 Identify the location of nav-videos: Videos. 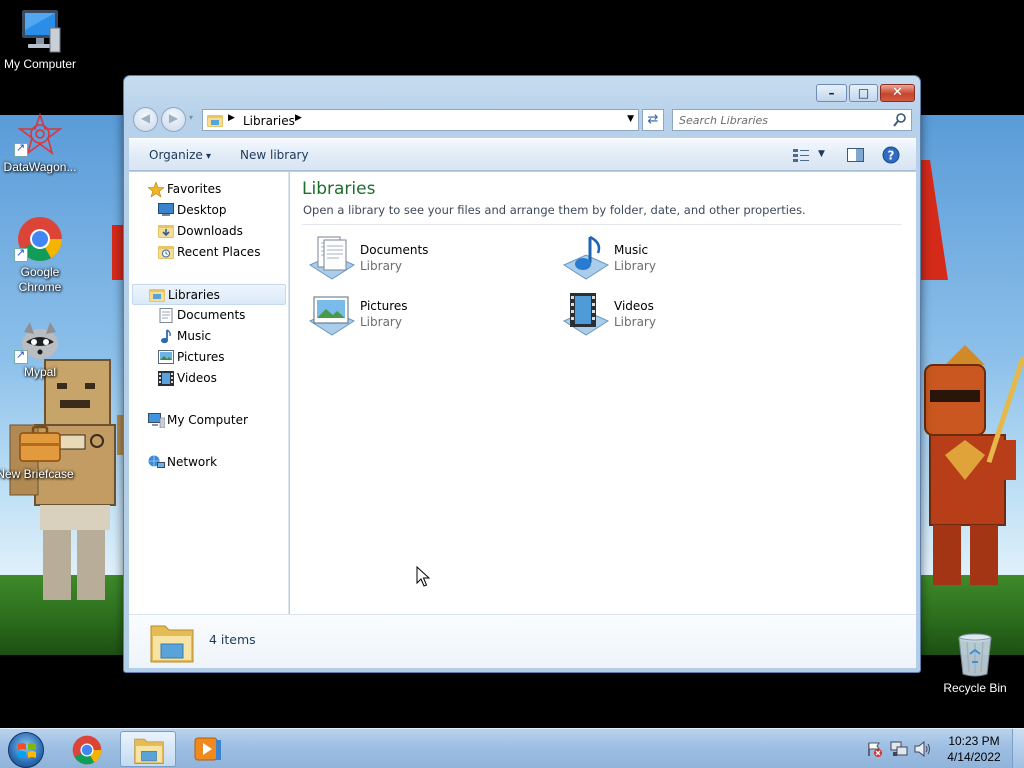
(208, 378).